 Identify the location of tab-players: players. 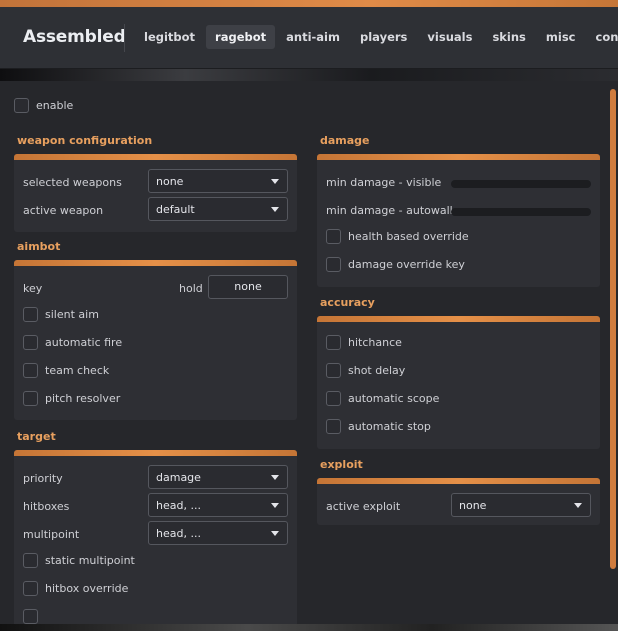
(383, 37).